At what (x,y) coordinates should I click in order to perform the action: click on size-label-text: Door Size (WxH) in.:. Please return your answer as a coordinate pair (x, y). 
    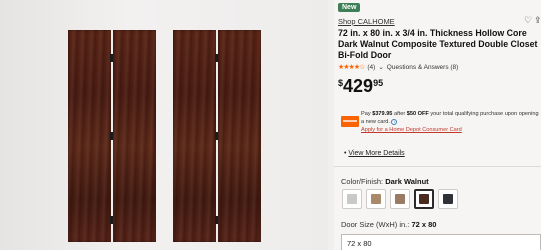
    Looking at the image, I should click on (376, 224).